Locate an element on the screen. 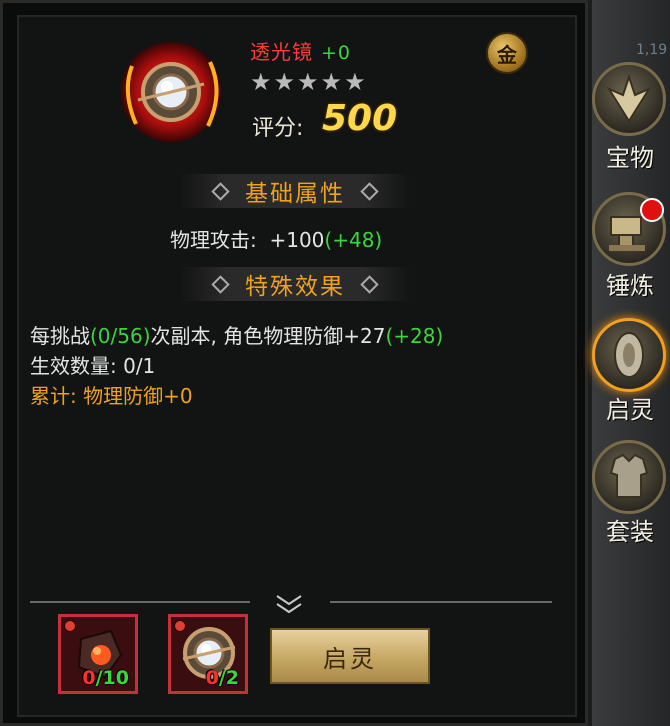 The height and width of the screenshot is (726, 670). section-special-effects: 特殊效果 is located at coordinates (295, 284).